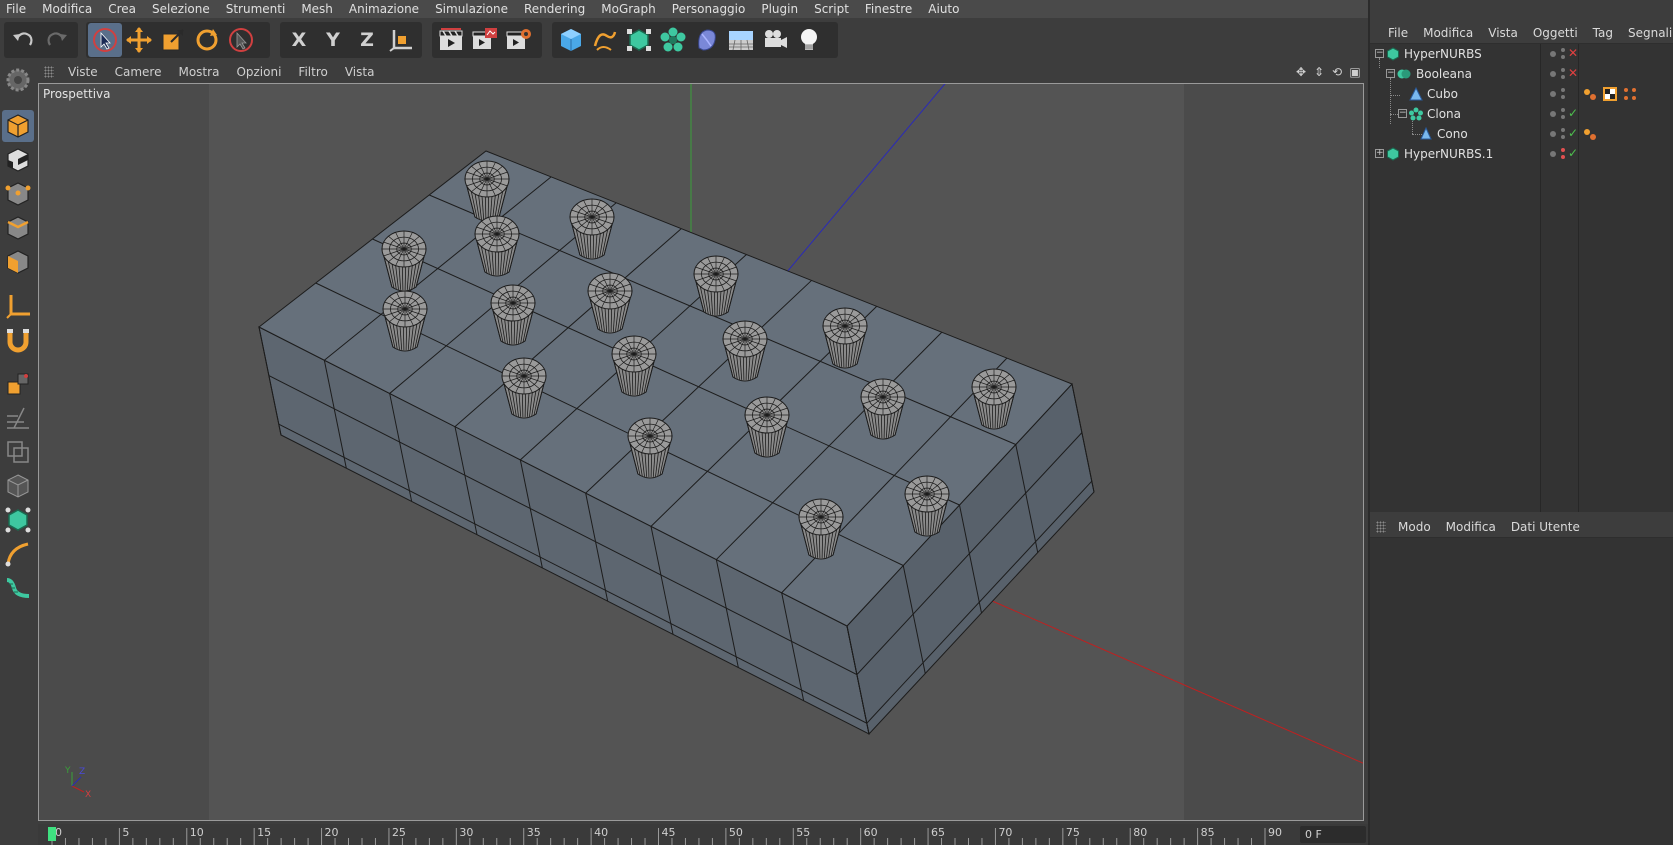 The width and height of the screenshot is (1673, 845). What do you see at coordinates (451, 40) in the screenshot?
I see `render-view-button` at bounding box center [451, 40].